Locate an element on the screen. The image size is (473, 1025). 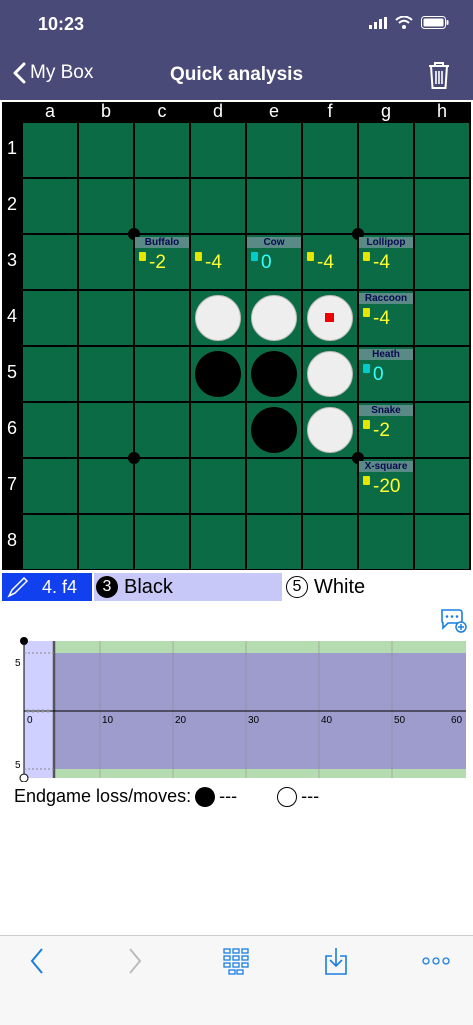
graph-black-marker is located at coordinates (24, 641).